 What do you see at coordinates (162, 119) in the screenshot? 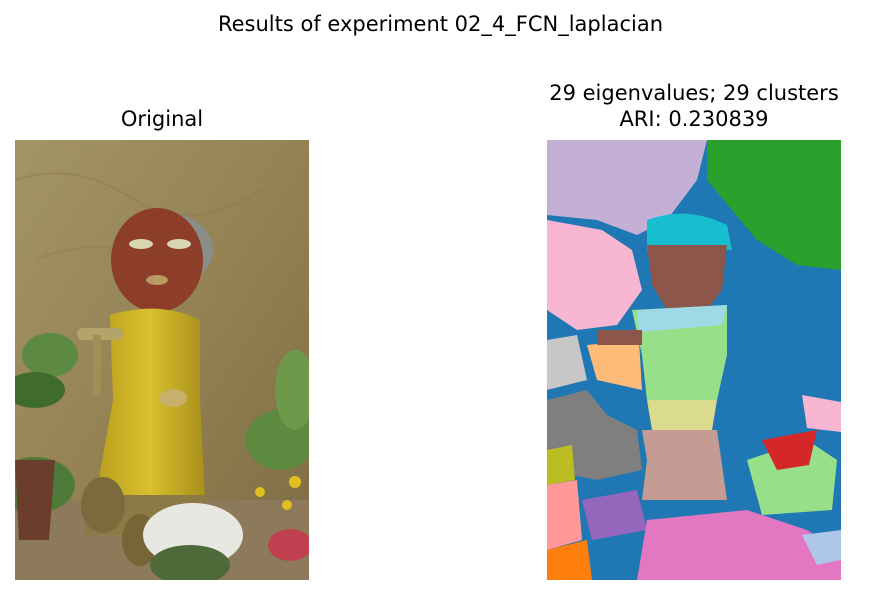
I see `original-panel-title: Original` at bounding box center [162, 119].